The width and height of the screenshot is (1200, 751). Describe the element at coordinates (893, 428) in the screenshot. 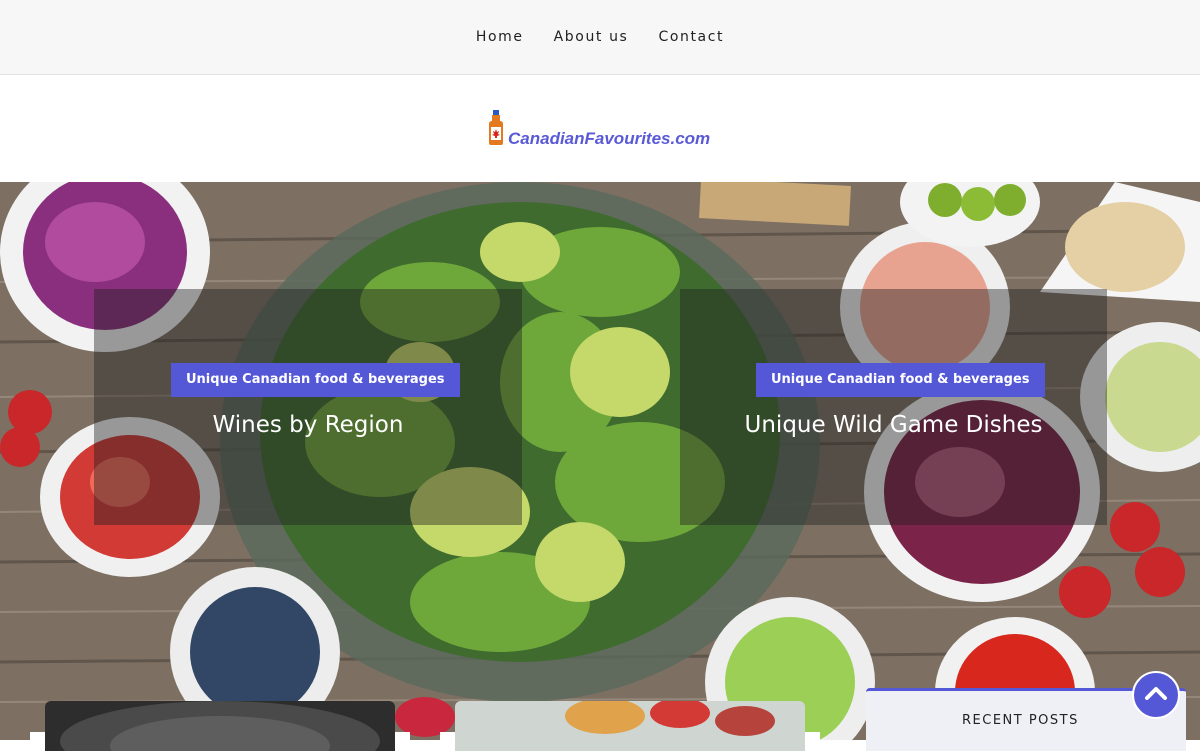

I see `slide-title: Unique Wild Game Dishes` at that location.